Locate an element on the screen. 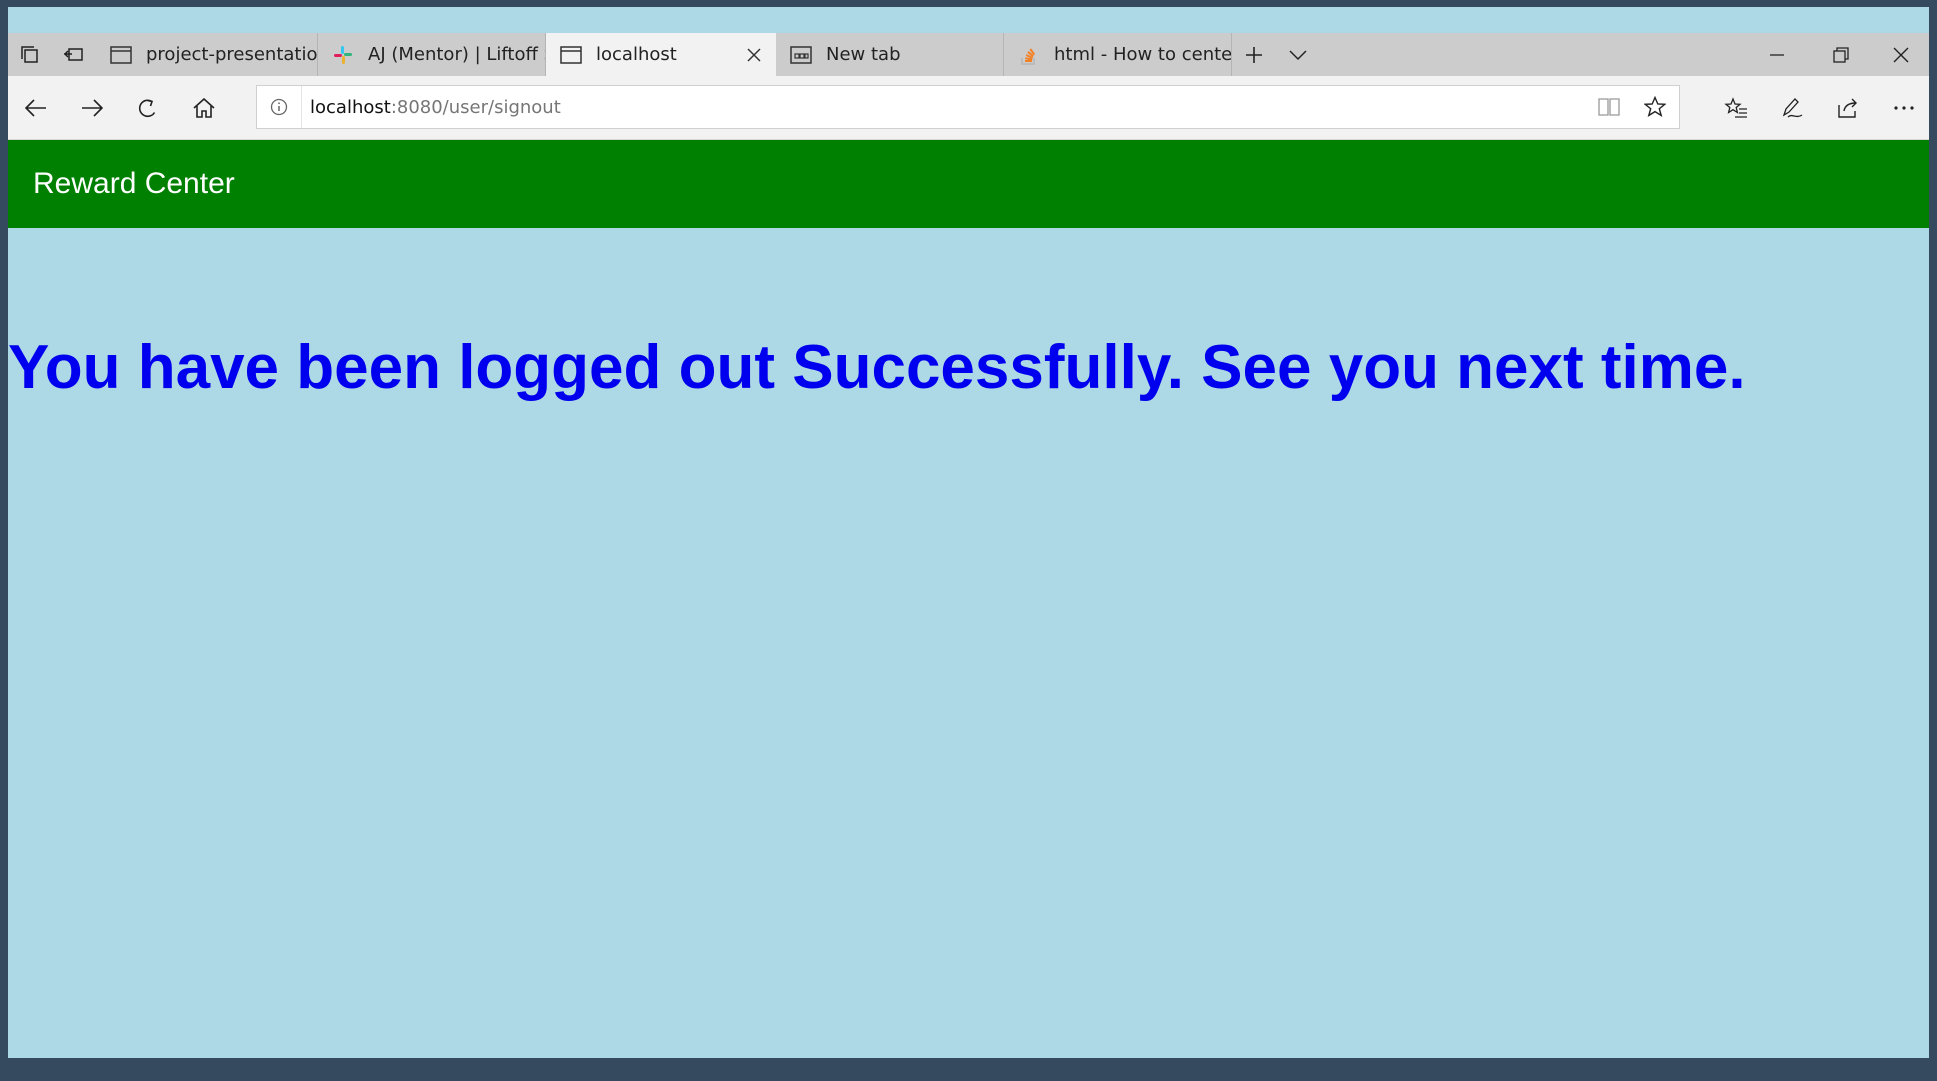 The width and height of the screenshot is (1937, 1081). navigation-bar: localhost:8080/user/signout is located at coordinates (968, 108).